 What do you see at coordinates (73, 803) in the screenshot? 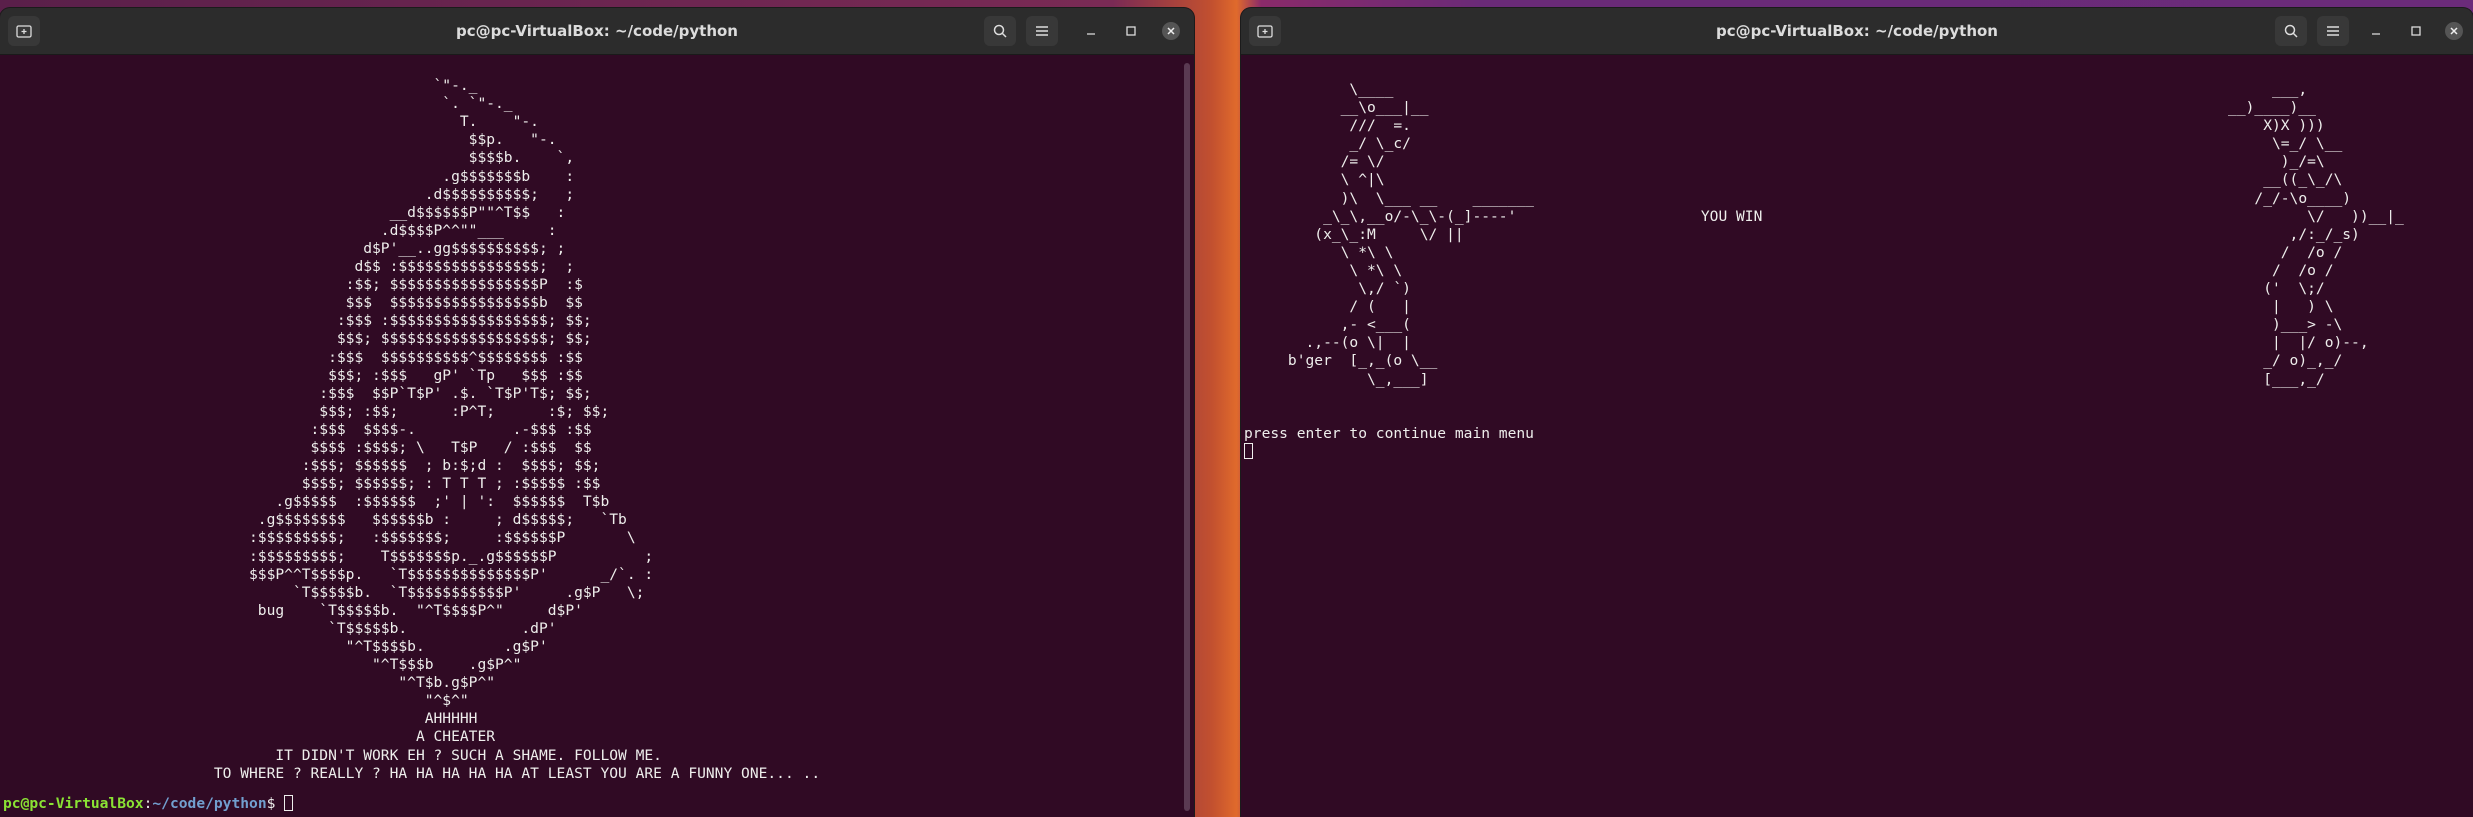
I see `prompt-user: pc@pc-VirtualBox` at bounding box center [73, 803].